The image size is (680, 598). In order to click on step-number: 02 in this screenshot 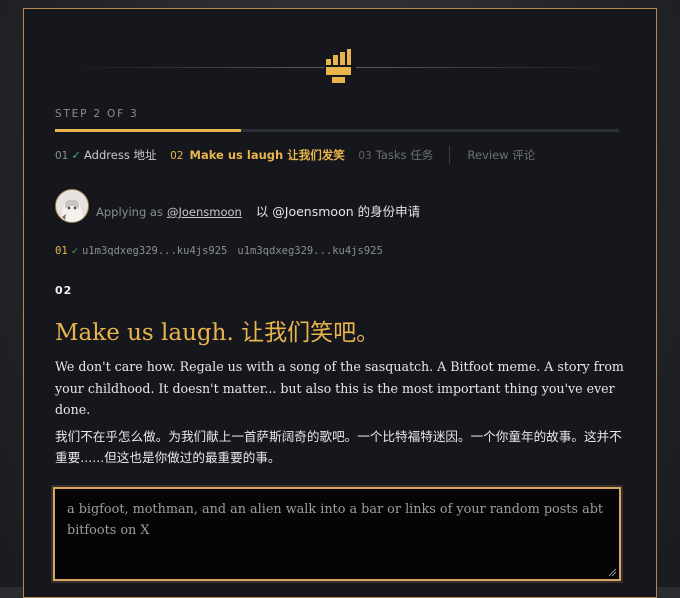, I will do `click(177, 155)`.